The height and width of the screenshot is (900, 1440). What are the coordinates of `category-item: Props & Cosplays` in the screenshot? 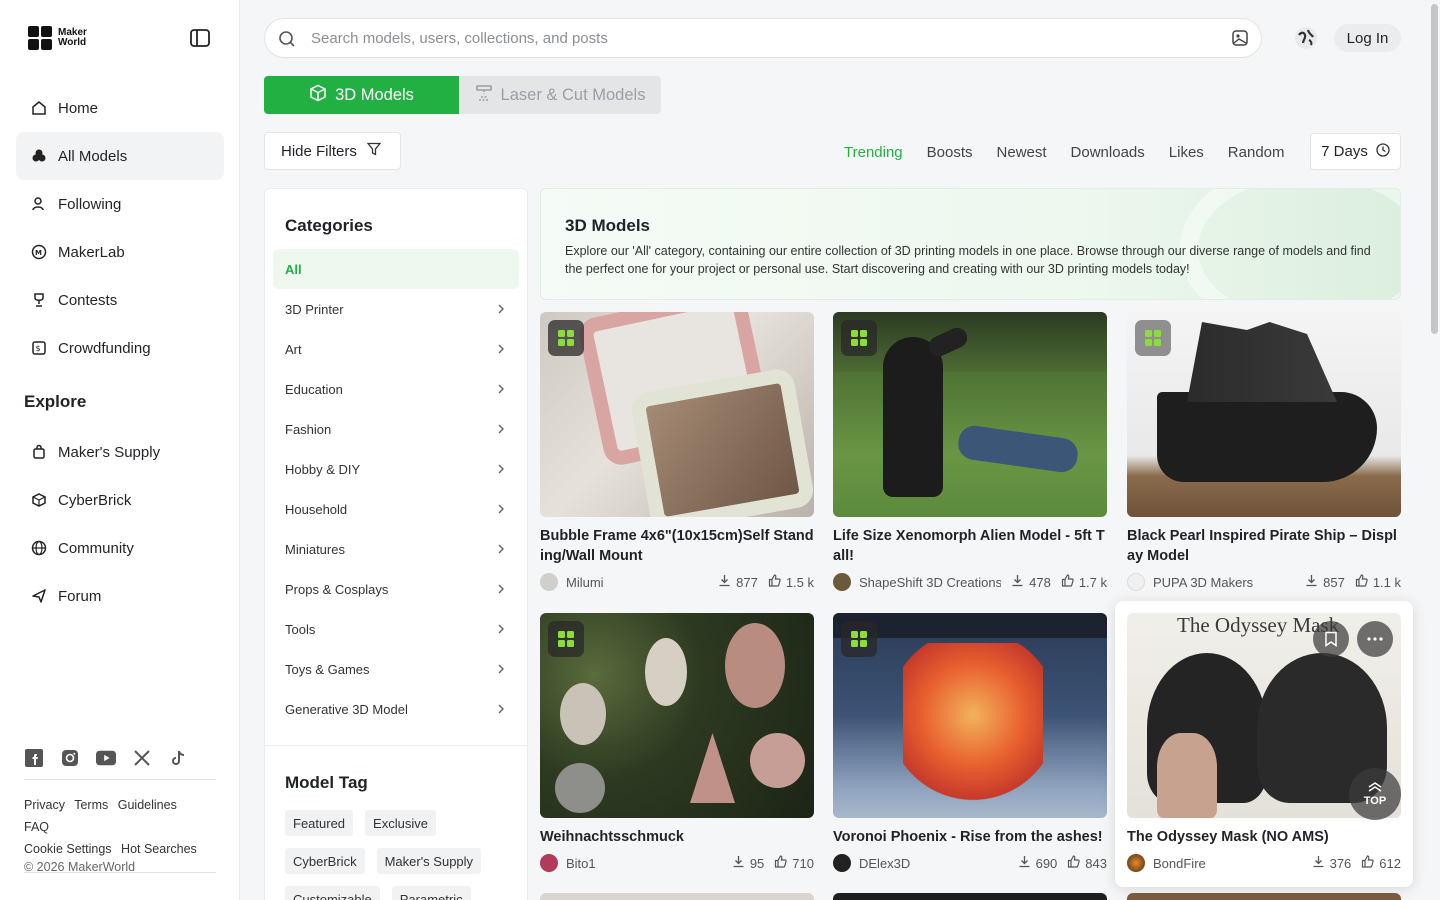 It's located at (396, 589).